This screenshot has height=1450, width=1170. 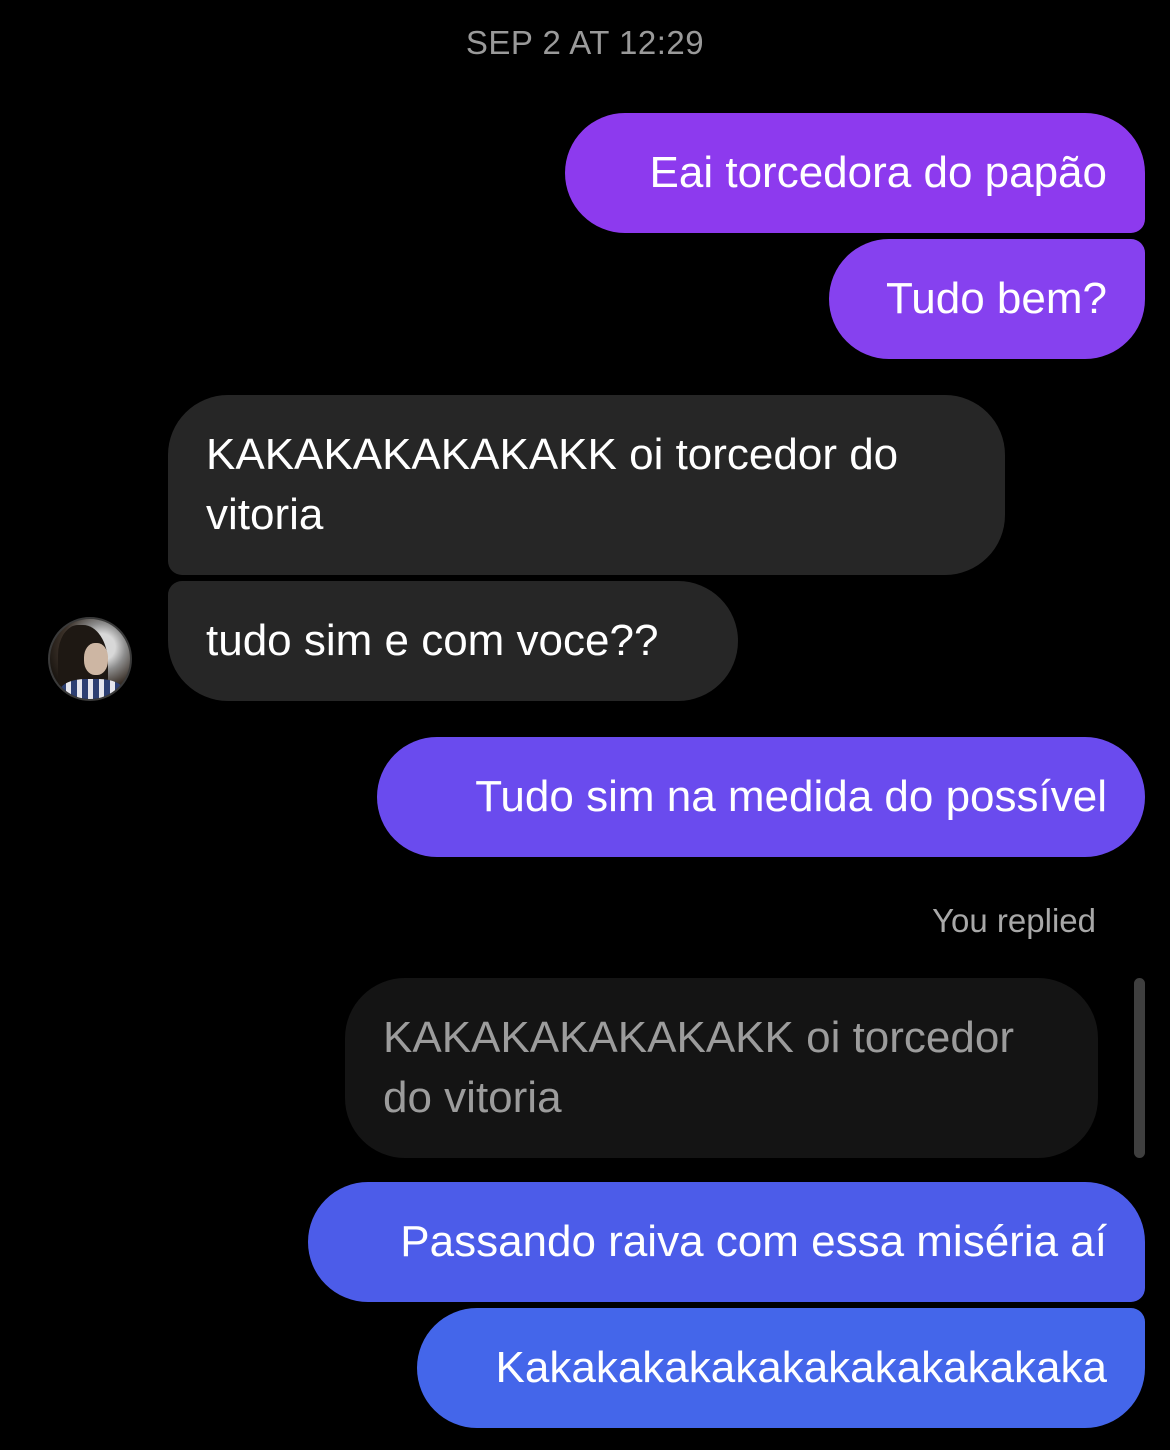 I want to click on outgoing-message-bubble: Passando raiva com essa miséria aí, so click(x=726, y=1242).